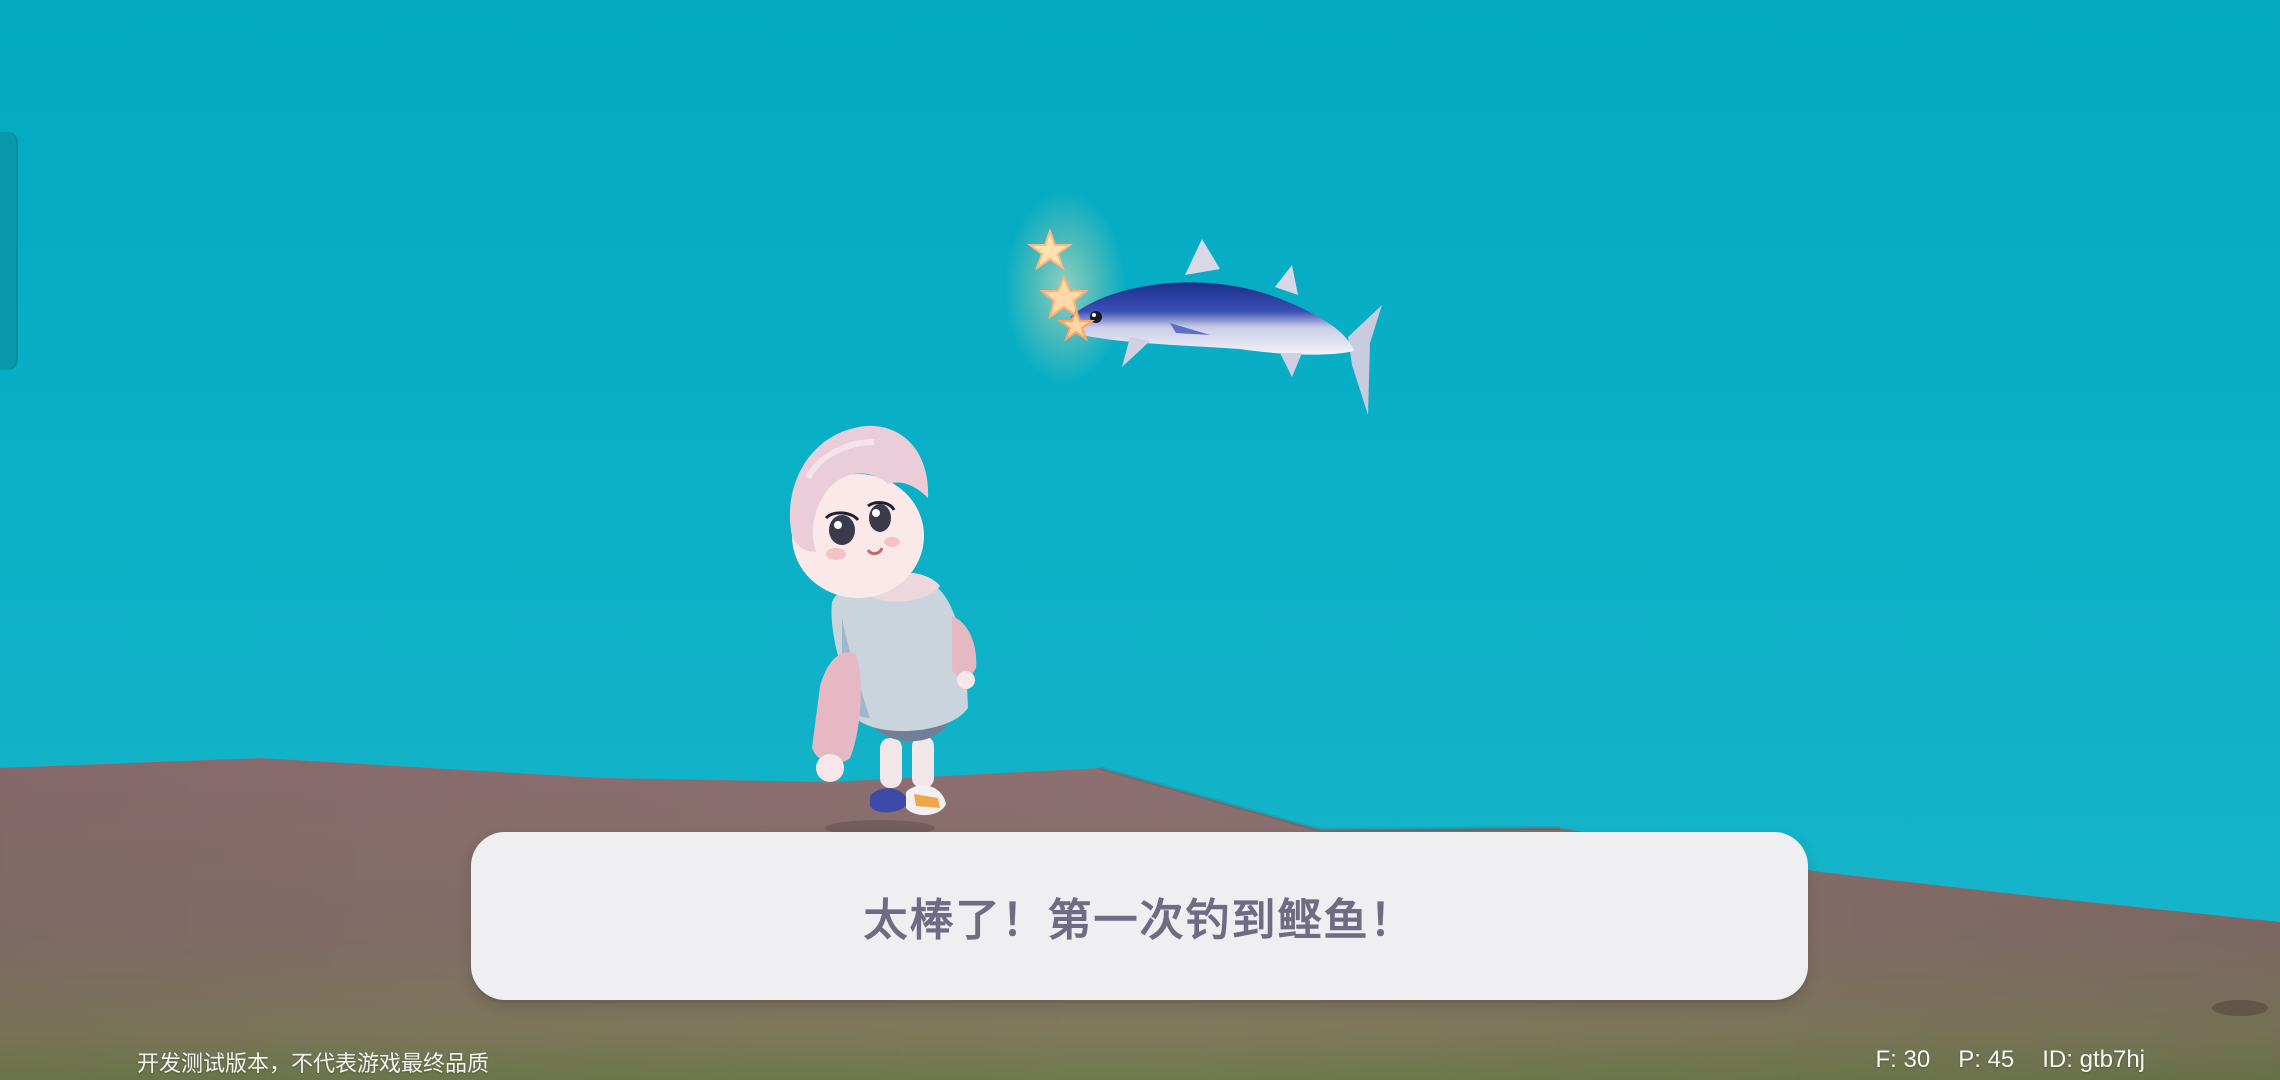  What do you see at coordinates (1986, 1059) in the screenshot?
I see `ping-readout: P: 45` at bounding box center [1986, 1059].